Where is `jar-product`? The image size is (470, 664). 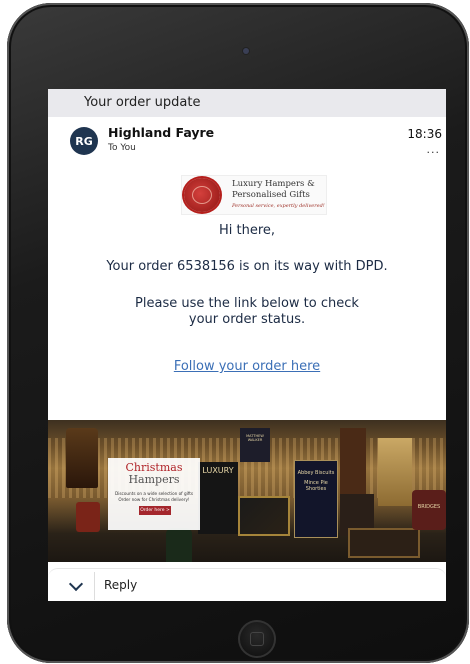
jar-product is located at coordinates (82, 458).